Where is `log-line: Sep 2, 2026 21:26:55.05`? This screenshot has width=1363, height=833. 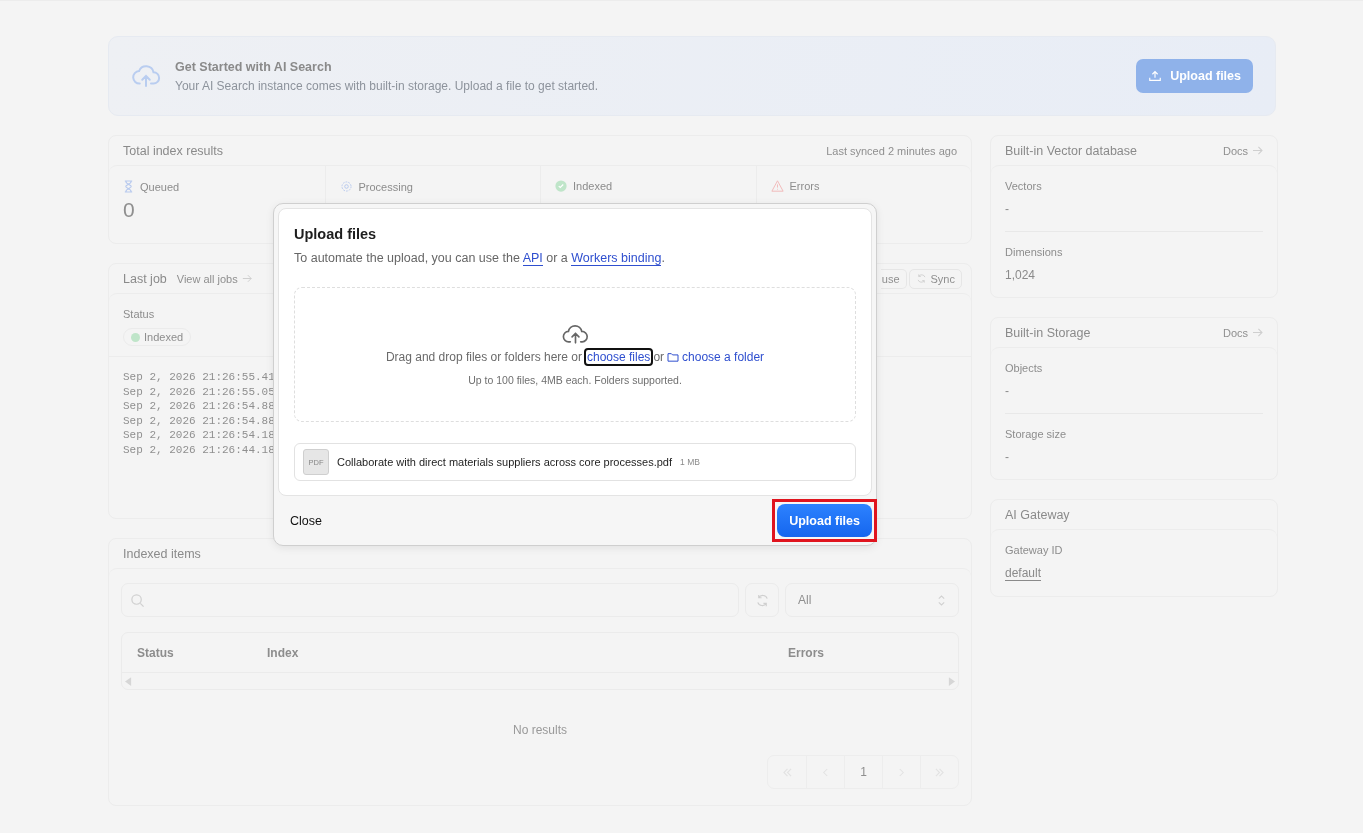 log-line: Sep 2, 2026 21:26:55.05 is located at coordinates (199, 391).